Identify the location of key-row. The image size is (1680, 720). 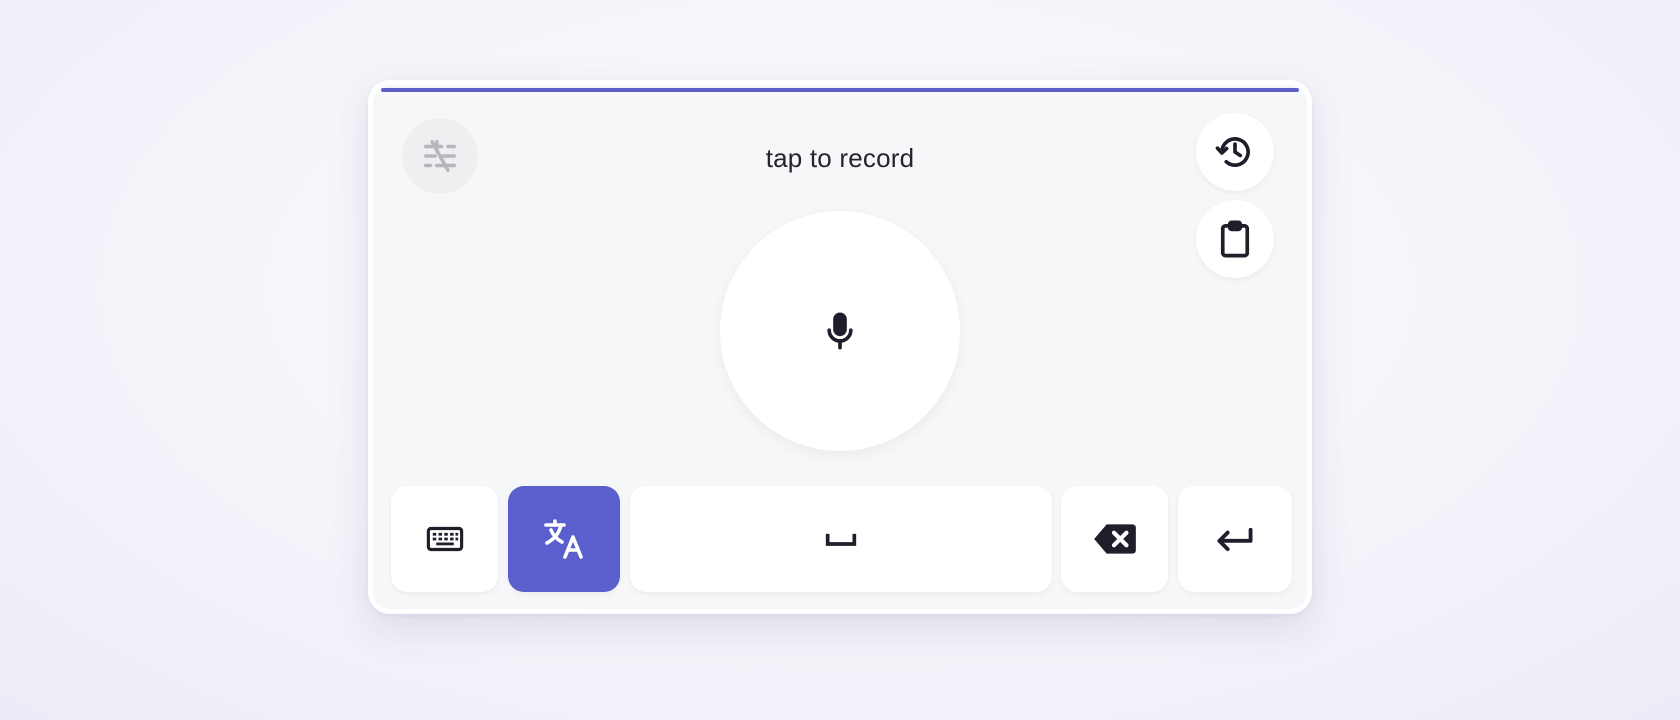
(841, 539).